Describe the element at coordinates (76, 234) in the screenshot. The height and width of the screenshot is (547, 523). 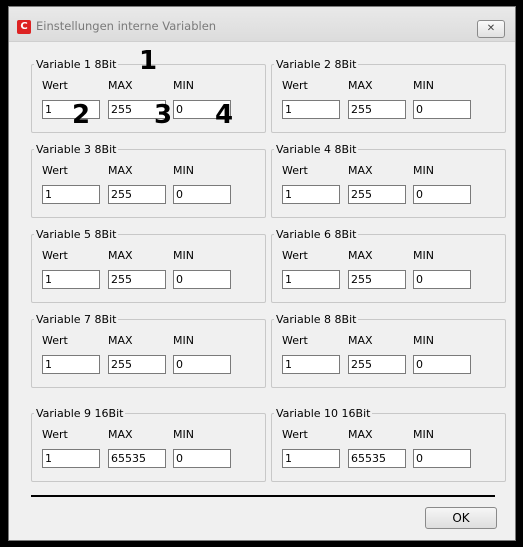
I see `group-legend: Variable 5 8Bit` at that location.